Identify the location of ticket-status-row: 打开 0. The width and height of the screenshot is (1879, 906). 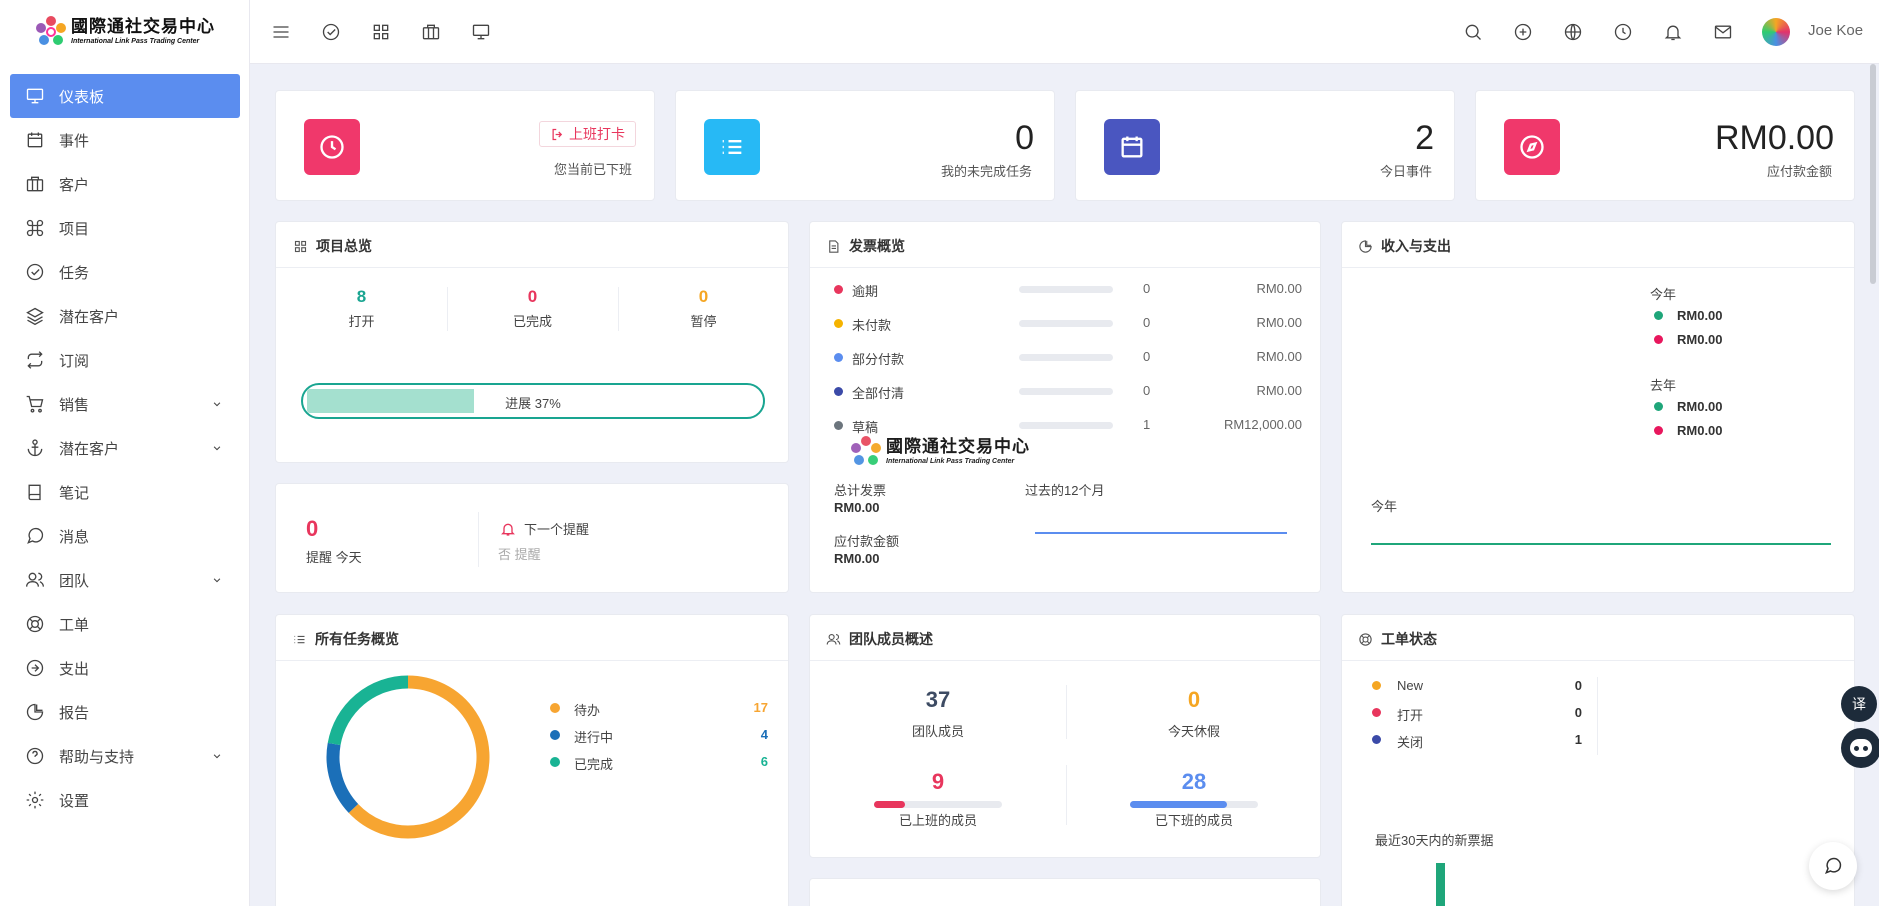
(1477, 713).